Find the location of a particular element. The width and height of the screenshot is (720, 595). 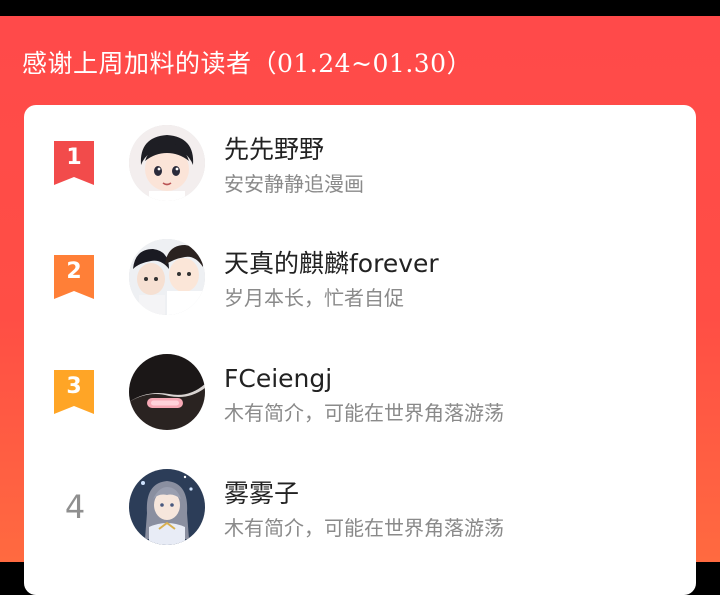

reader-name: 雾雾子 is located at coordinates (262, 493).